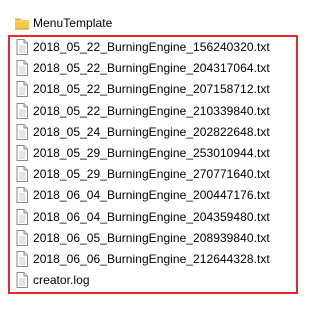 The width and height of the screenshot is (328, 309). Describe the element at coordinates (151, 131) in the screenshot. I see `file-name: 2018_05_24_BurningEngine_202822648.txt` at that location.